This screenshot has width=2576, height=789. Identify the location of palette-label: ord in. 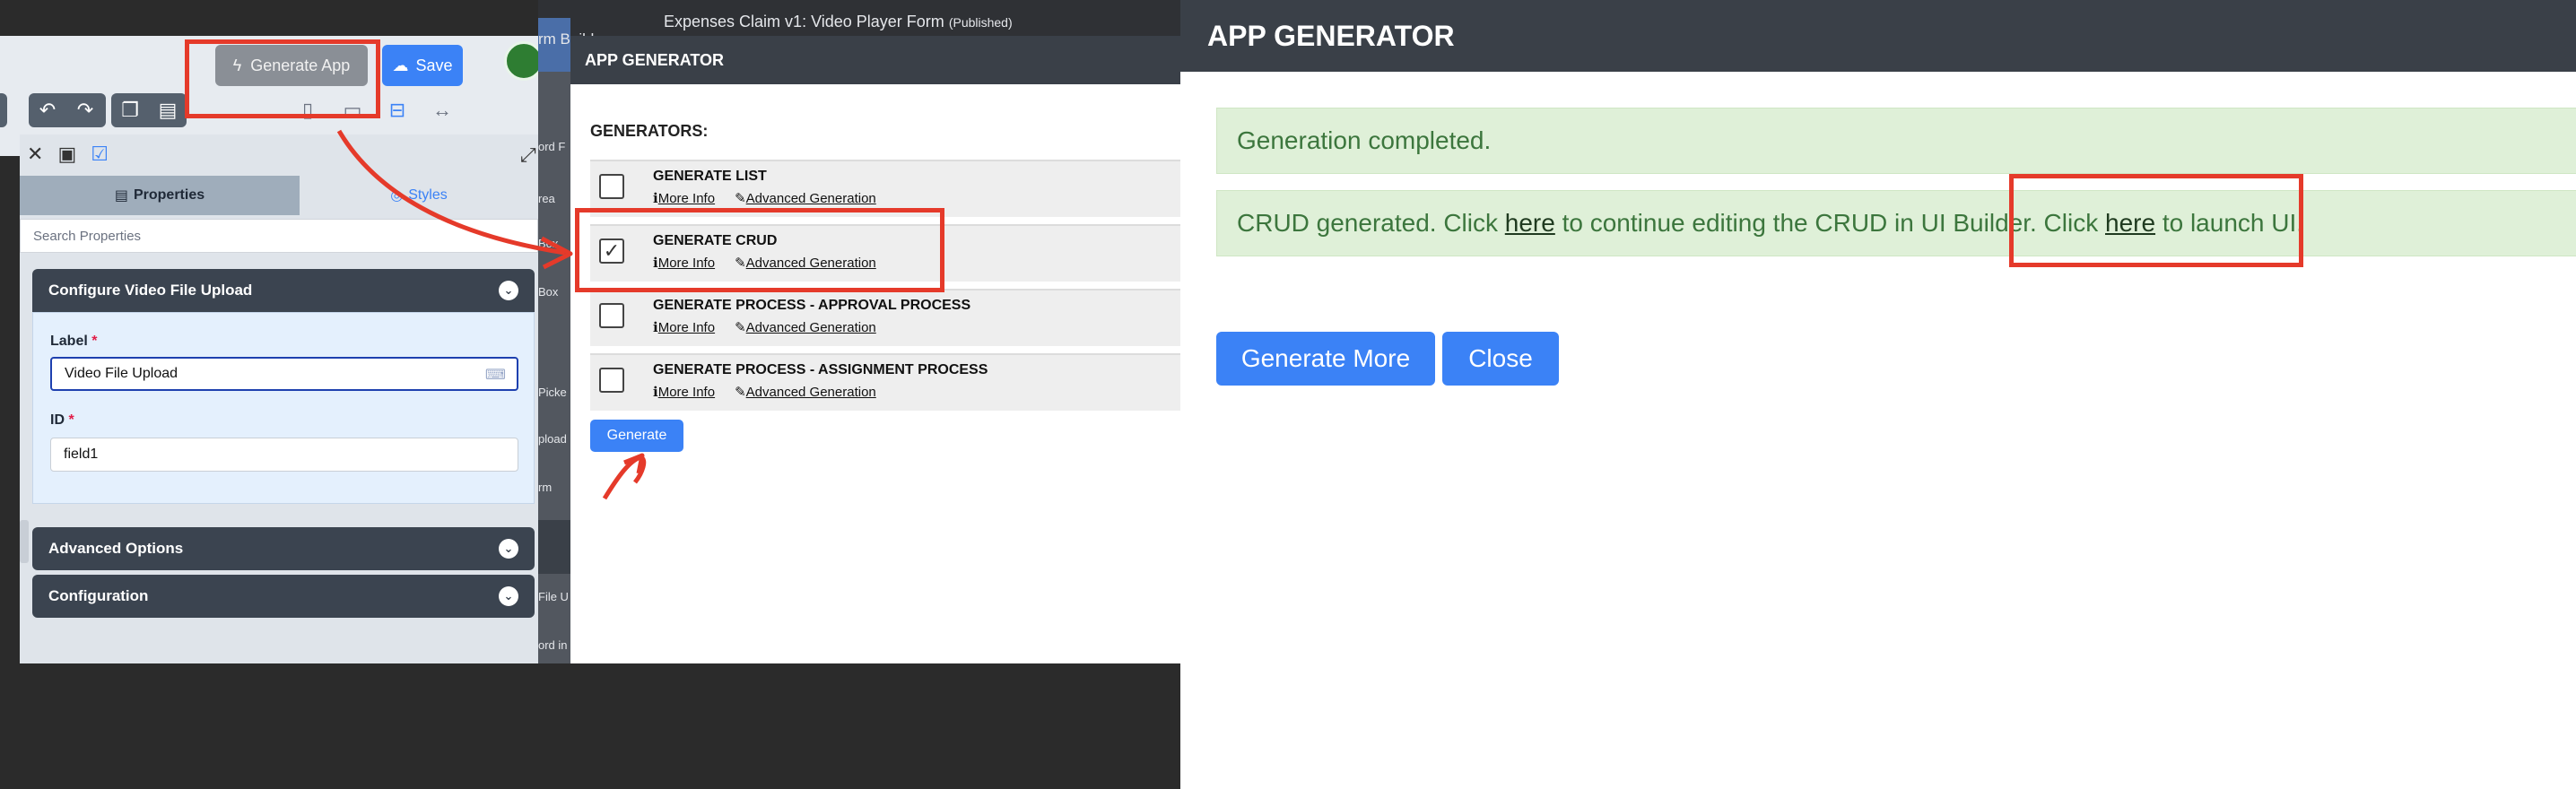
(553, 645).